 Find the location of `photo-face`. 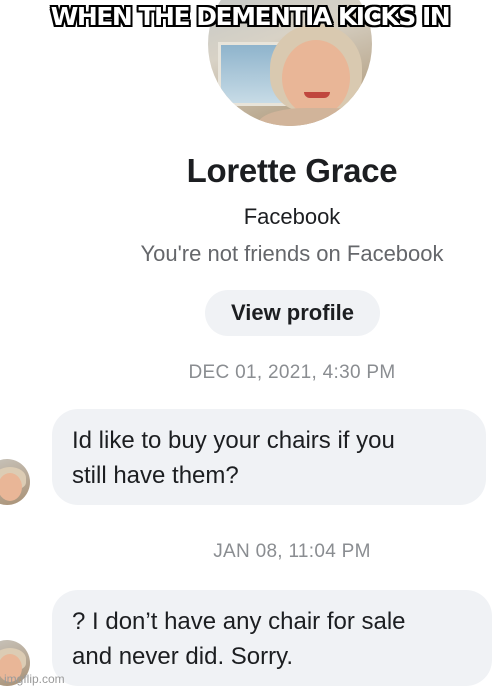

photo-face is located at coordinates (316, 78).